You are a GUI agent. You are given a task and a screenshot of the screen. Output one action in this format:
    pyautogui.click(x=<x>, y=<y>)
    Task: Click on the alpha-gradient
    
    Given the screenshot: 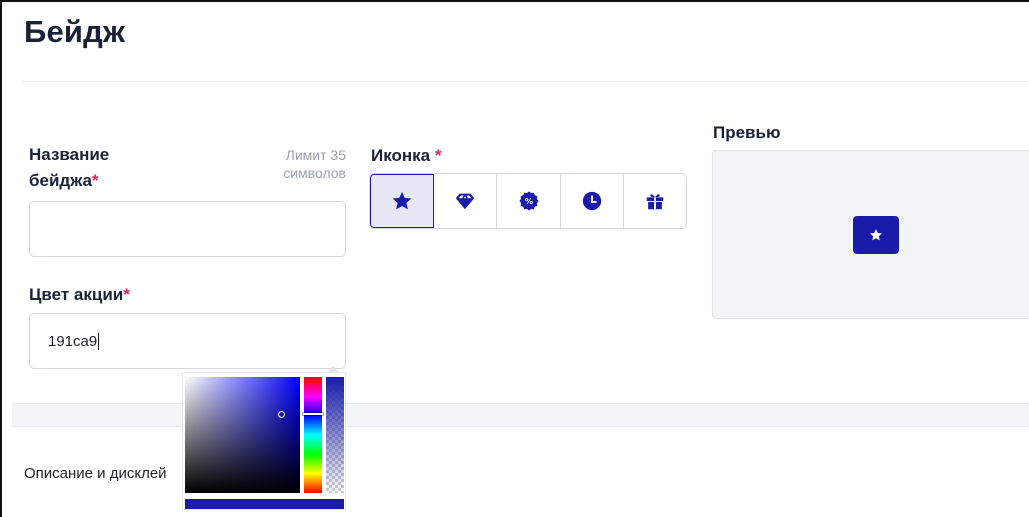 What is the action you would take?
    pyautogui.click(x=335, y=435)
    